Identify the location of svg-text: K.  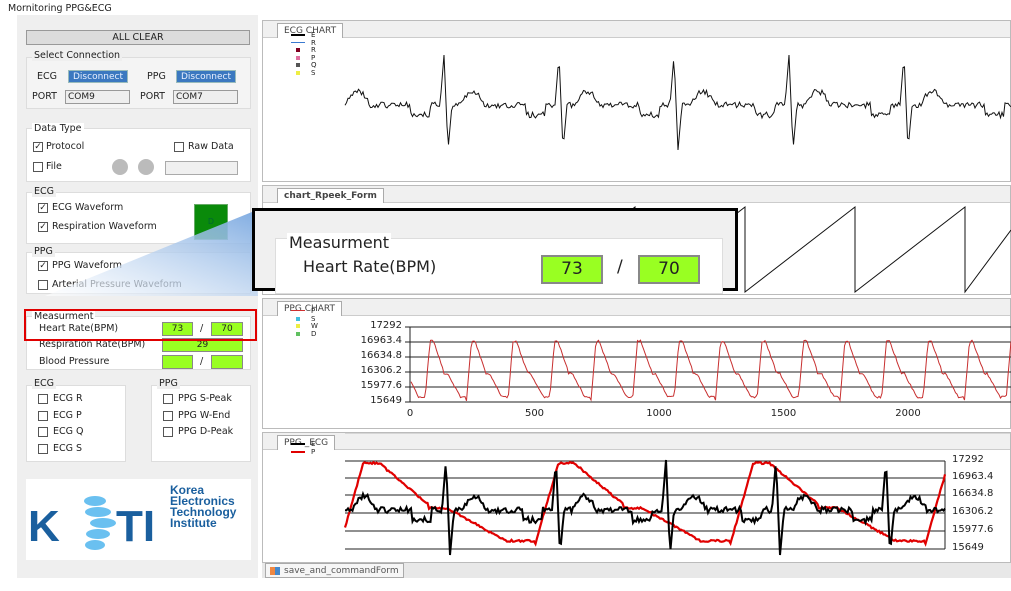
(45, 526).